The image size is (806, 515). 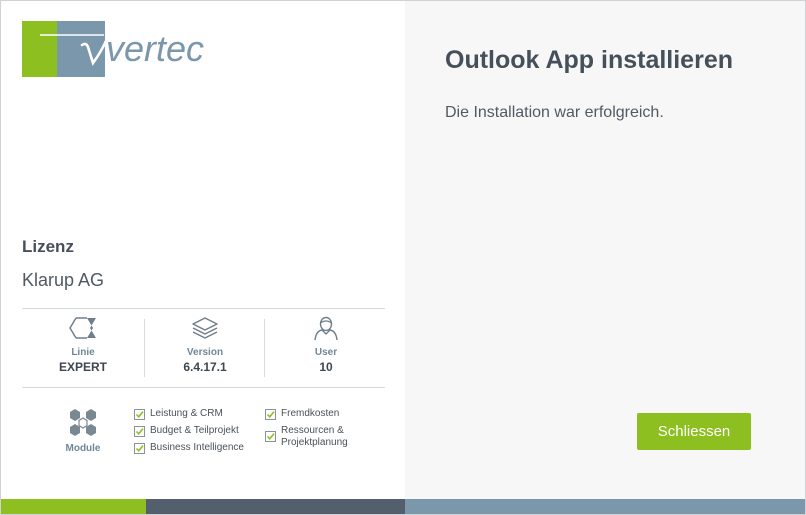 What do you see at coordinates (326, 352) in the screenshot?
I see `stat-user-label: User` at bounding box center [326, 352].